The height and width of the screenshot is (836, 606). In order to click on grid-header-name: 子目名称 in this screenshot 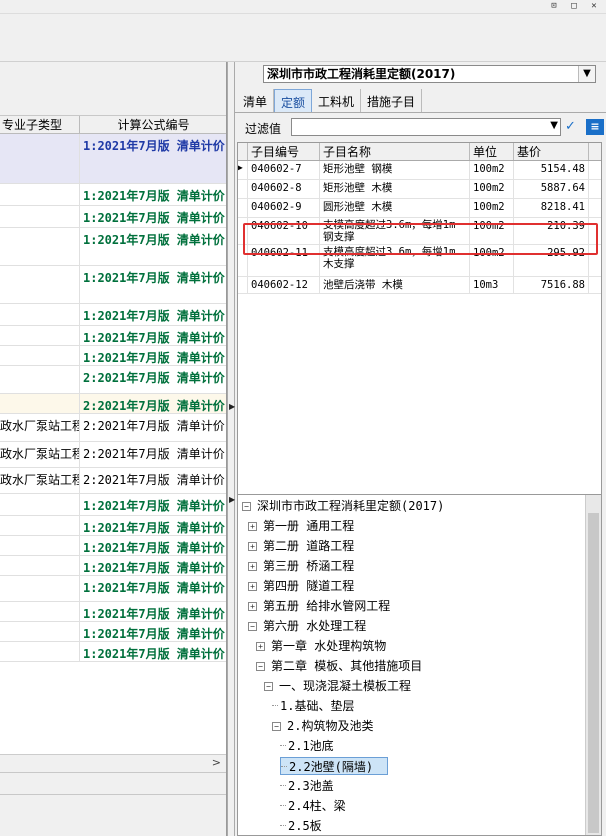, I will do `click(395, 151)`.